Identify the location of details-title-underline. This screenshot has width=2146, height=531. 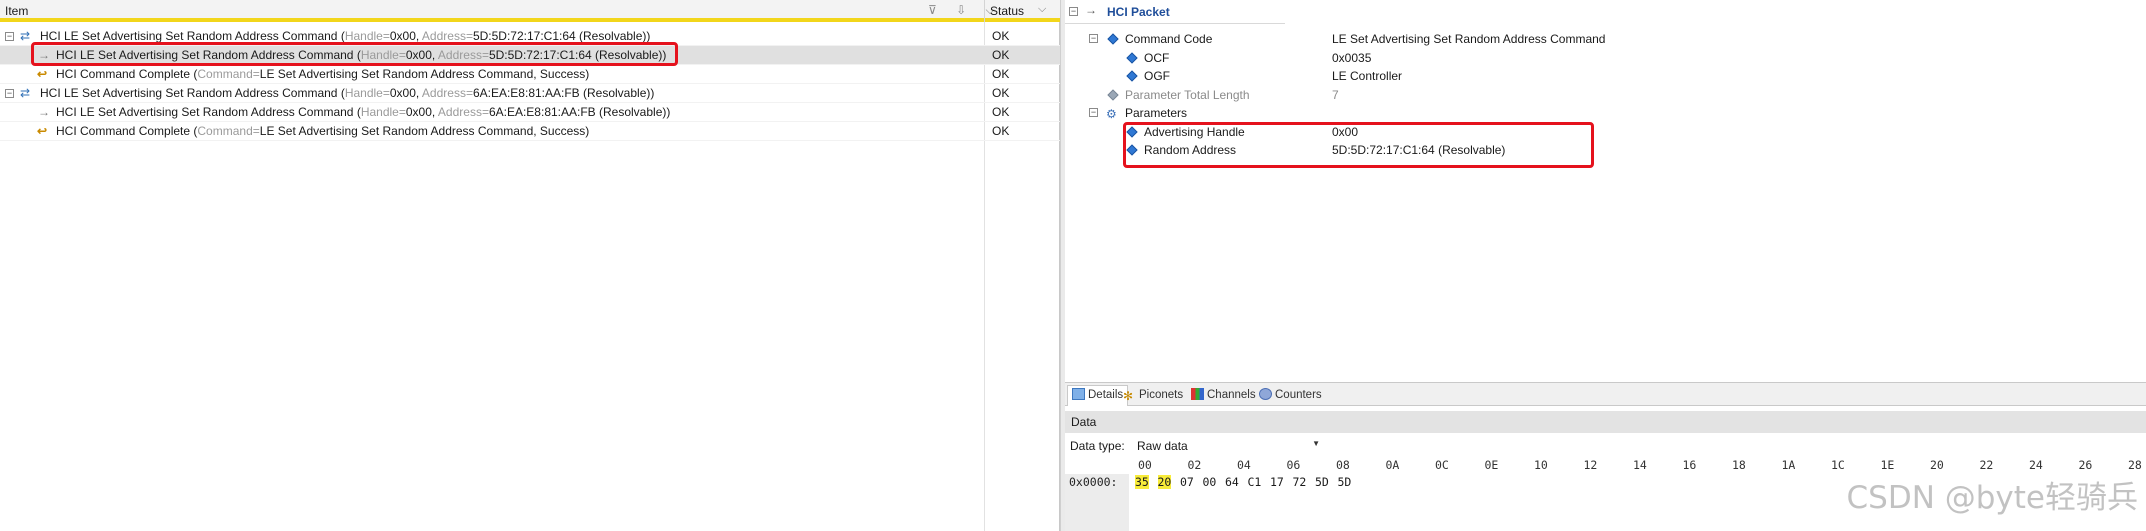
(1175, 23).